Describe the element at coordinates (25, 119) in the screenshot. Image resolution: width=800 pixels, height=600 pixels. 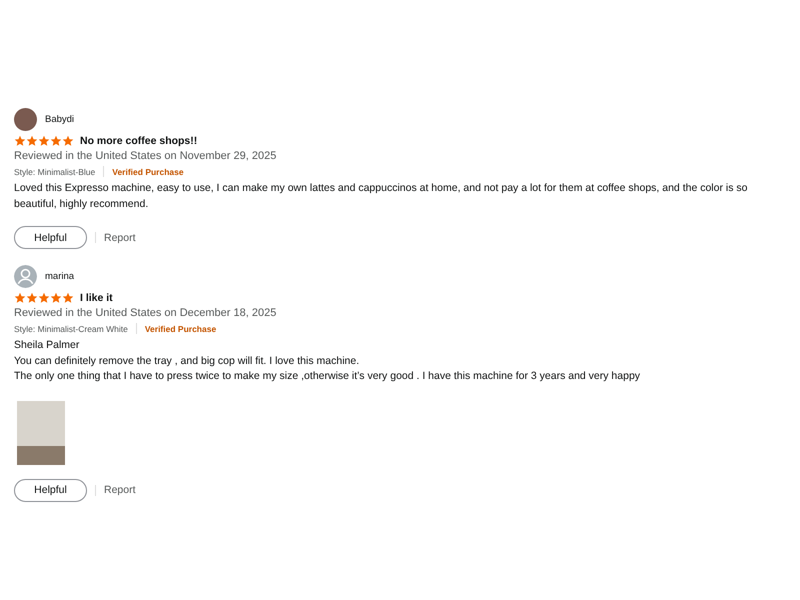
I see `avatar-photo-placeholder` at that location.